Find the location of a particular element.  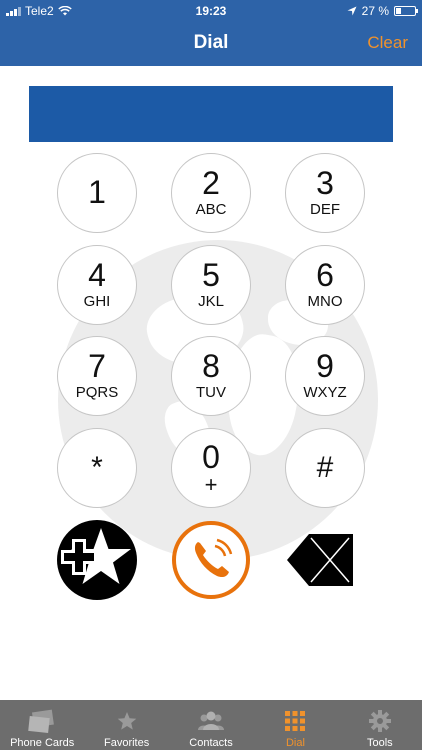

star-plus-icon is located at coordinates (97, 560).